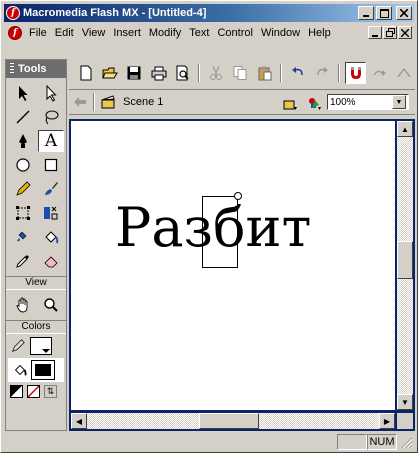  I want to click on rectangle-tool, so click(51, 165).